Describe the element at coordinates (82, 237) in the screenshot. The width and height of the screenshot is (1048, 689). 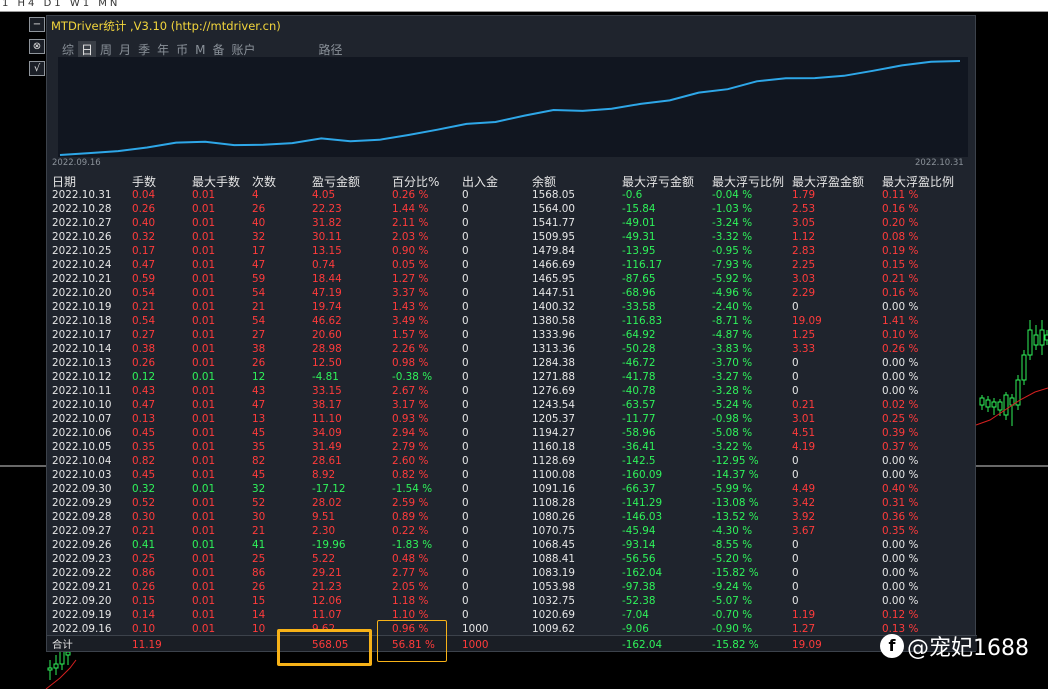
I see `cell-col-0: 2022.10.26` at that location.